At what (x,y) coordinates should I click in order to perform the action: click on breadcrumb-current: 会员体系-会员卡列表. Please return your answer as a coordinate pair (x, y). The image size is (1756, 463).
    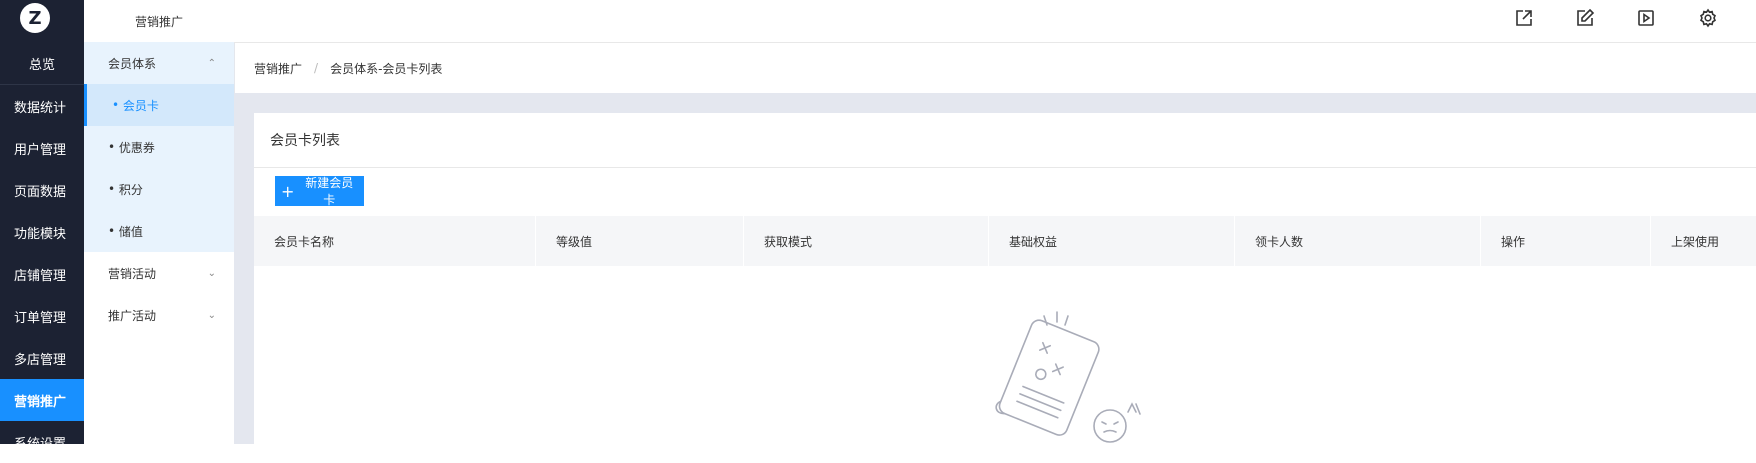
    Looking at the image, I should click on (386, 68).